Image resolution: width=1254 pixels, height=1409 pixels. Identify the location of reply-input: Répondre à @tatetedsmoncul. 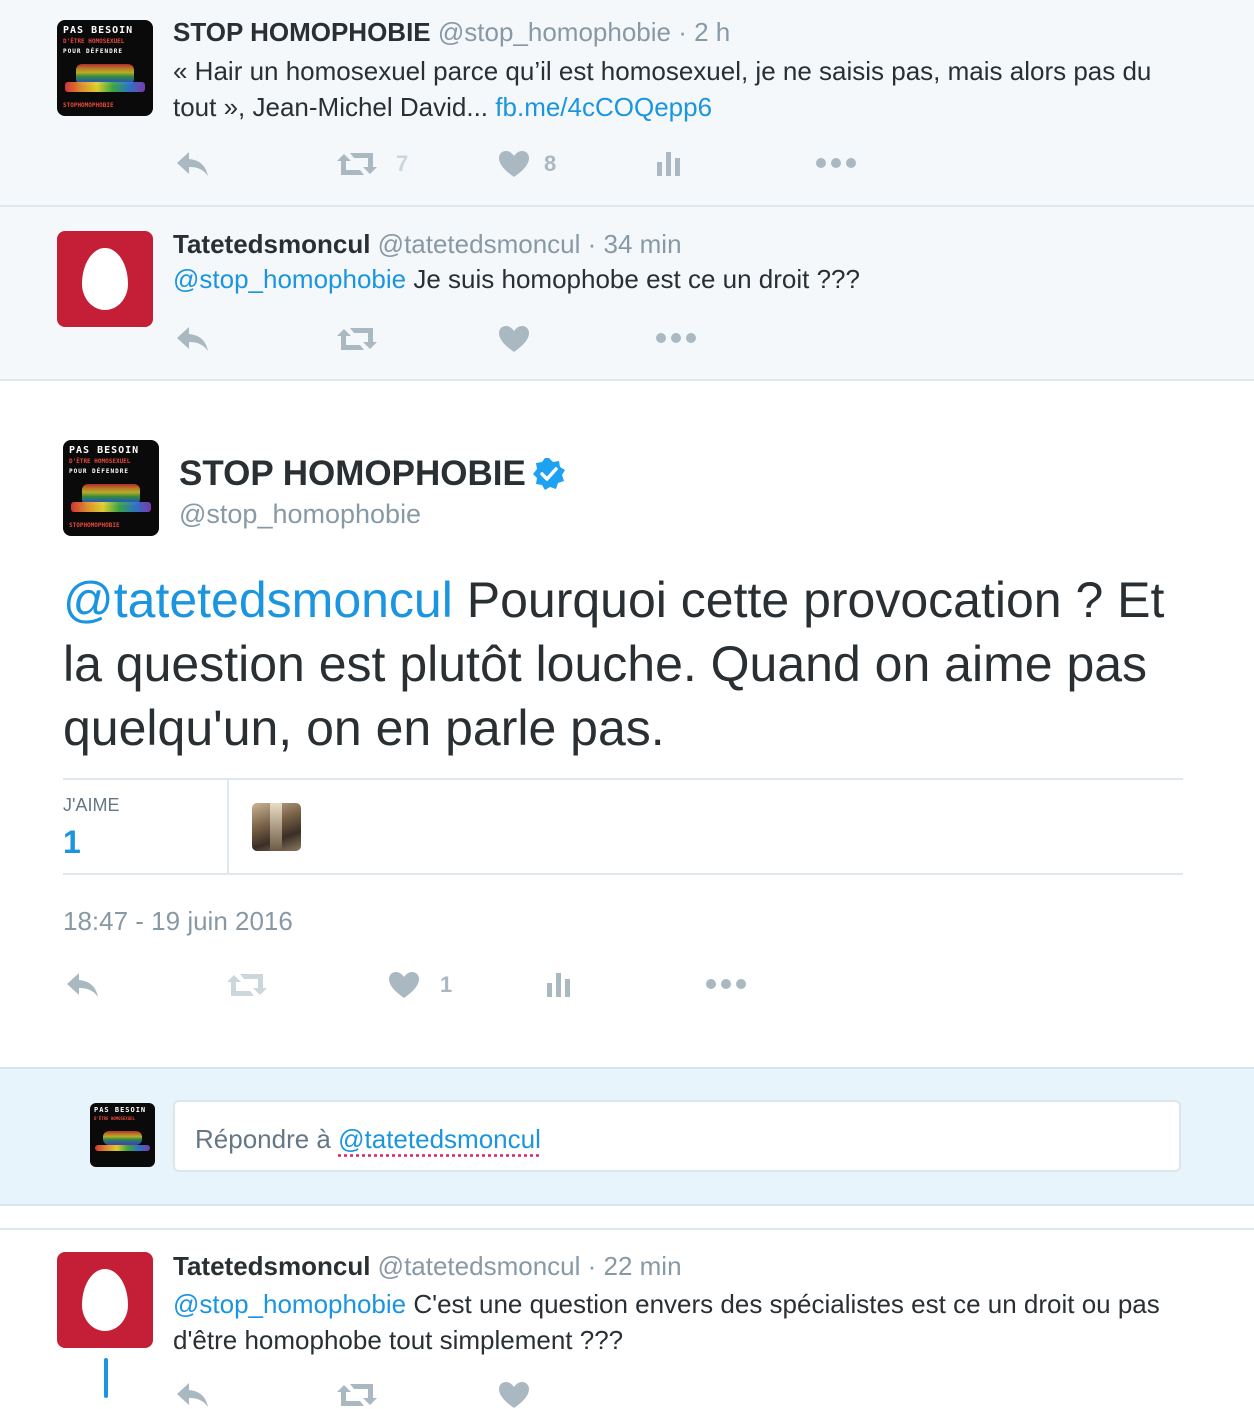
(677, 1136).